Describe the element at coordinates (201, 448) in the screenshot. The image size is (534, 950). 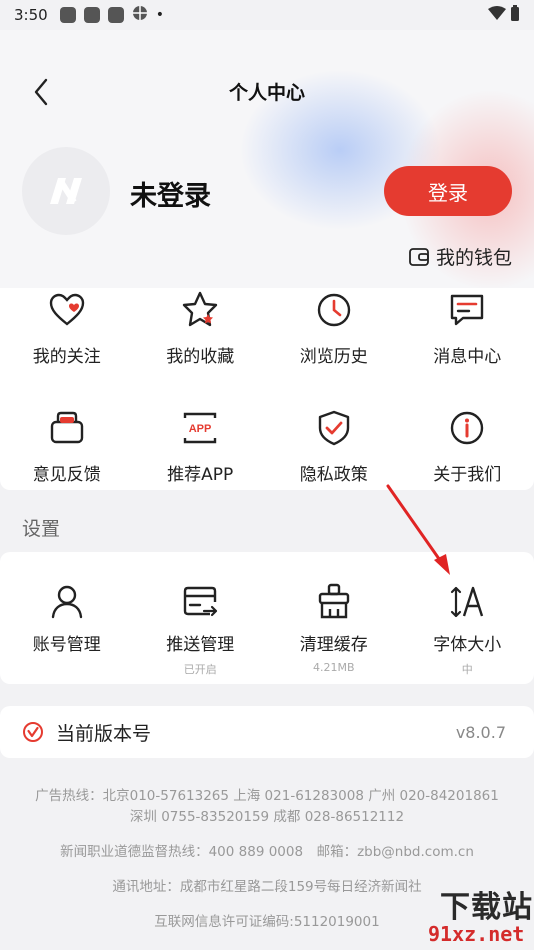
I see `grid-item-recommend-app: APP 推荐APP` at that location.